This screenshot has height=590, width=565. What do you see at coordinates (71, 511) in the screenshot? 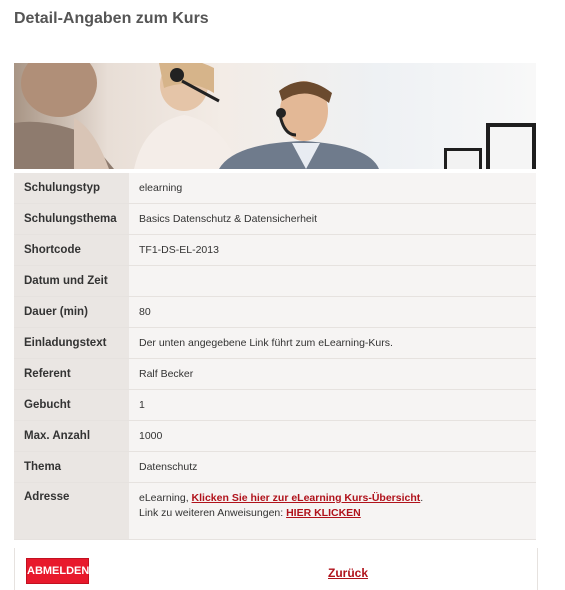
I see `row-label: Adresse` at bounding box center [71, 511].